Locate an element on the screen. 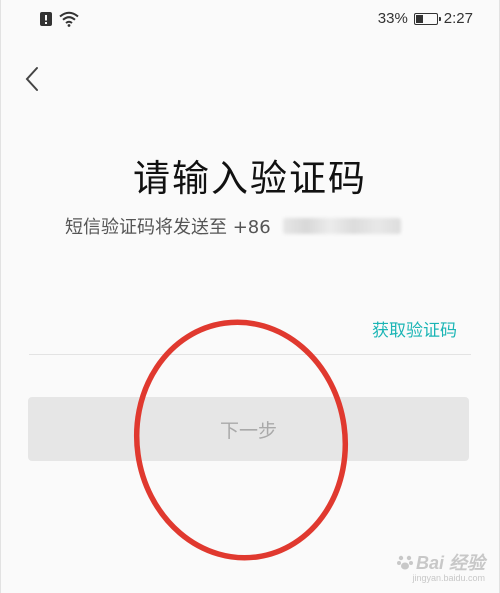 The width and height of the screenshot is (500, 593). watermark-url: jingyan.baidu.com is located at coordinates (448, 578).